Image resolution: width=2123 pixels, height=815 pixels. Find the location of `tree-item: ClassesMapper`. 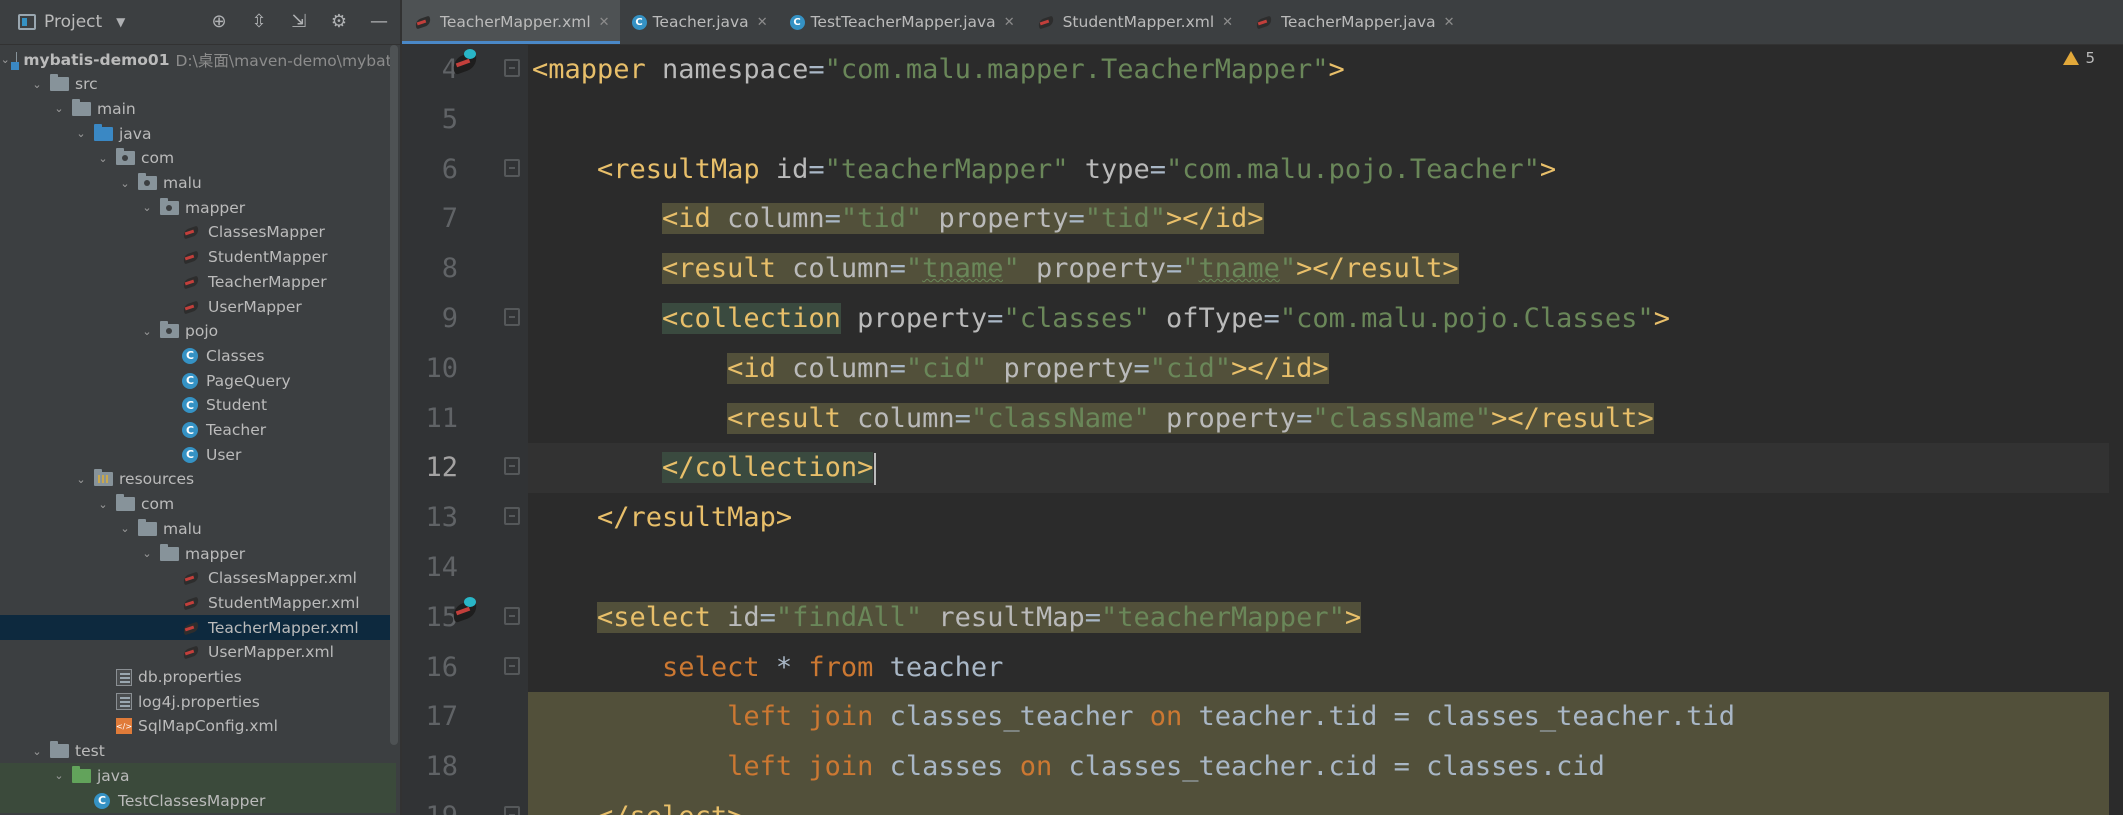

tree-item: ClassesMapper is located at coordinates (198, 232).